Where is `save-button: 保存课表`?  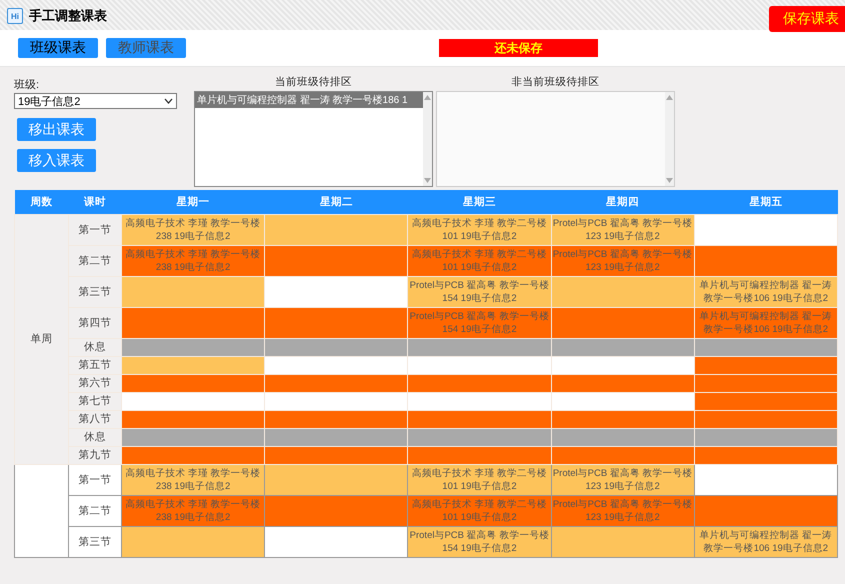
save-button: 保存课表 is located at coordinates (807, 19).